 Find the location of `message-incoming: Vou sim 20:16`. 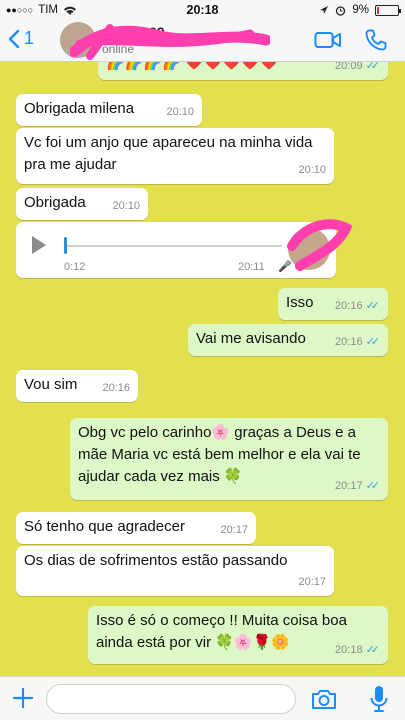

message-incoming: Vou sim 20:16 is located at coordinates (77, 386).